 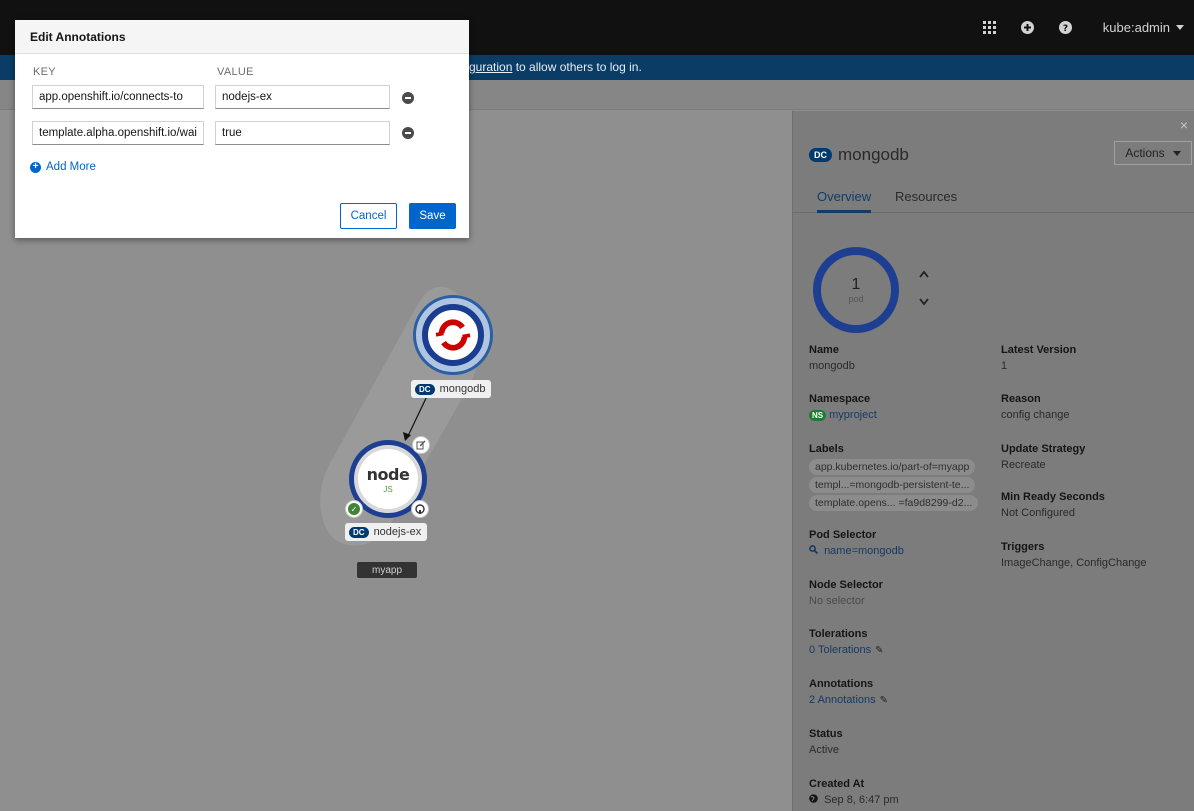 What do you see at coordinates (44, 72) in the screenshot?
I see `key-column-header: KEY` at bounding box center [44, 72].